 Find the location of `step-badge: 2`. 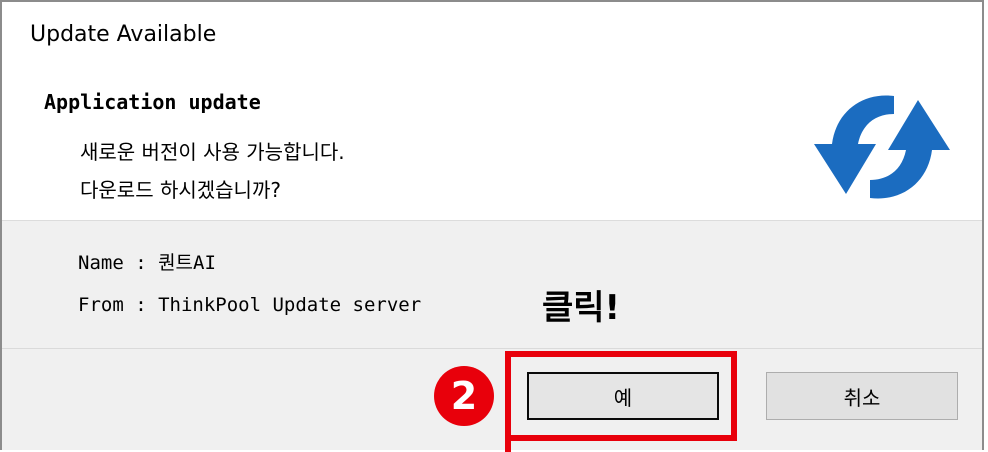

step-badge: 2 is located at coordinates (464, 396).